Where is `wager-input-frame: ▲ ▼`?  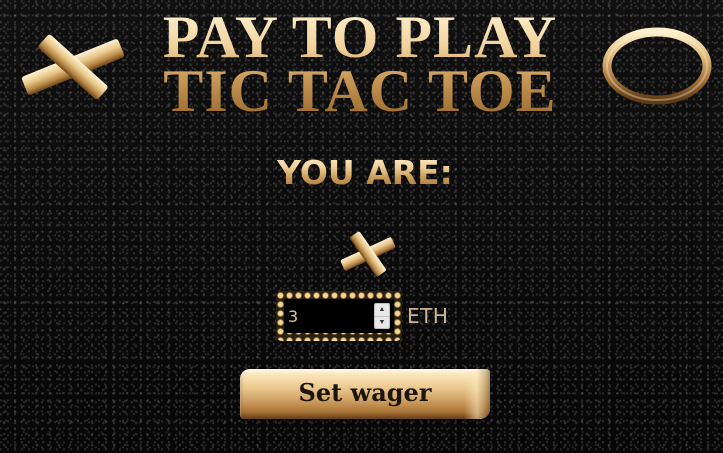
wager-input-frame: ▲ ▼ is located at coordinates (339, 316).